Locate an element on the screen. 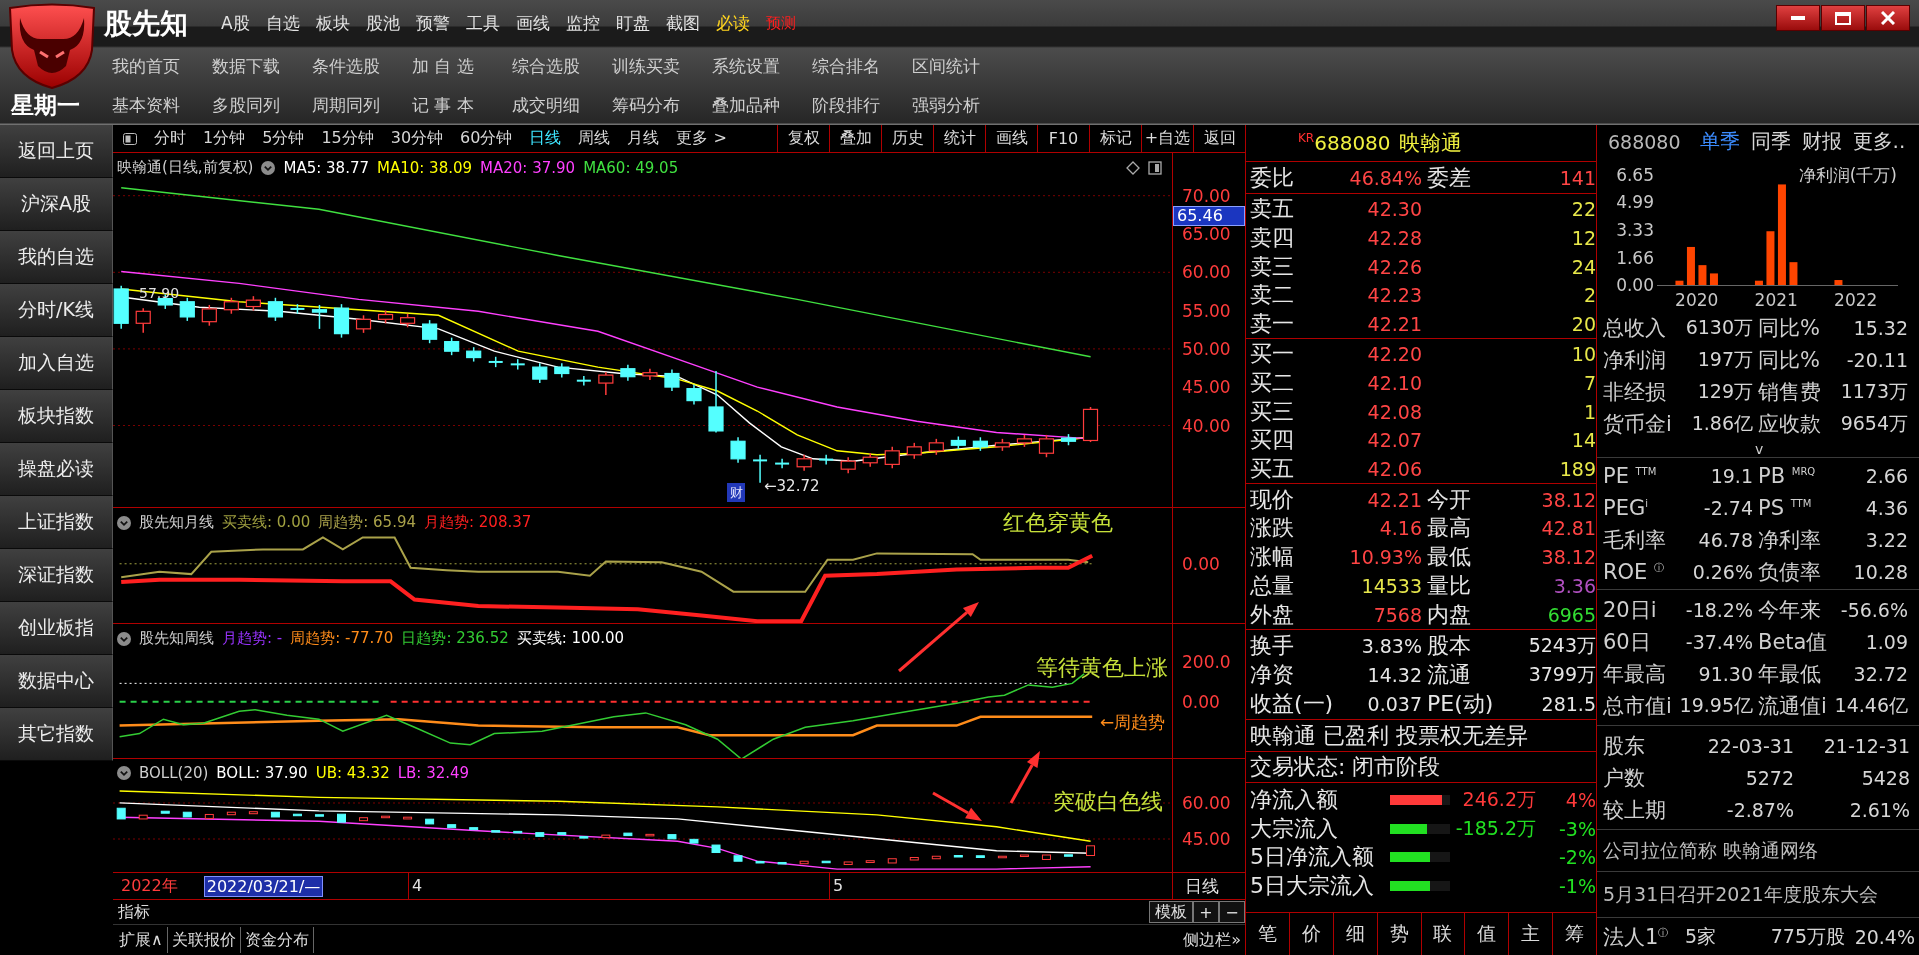 The height and width of the screenshot is (955, 1919). menu-item: 盯盘 is located at coordinates (632, 23).